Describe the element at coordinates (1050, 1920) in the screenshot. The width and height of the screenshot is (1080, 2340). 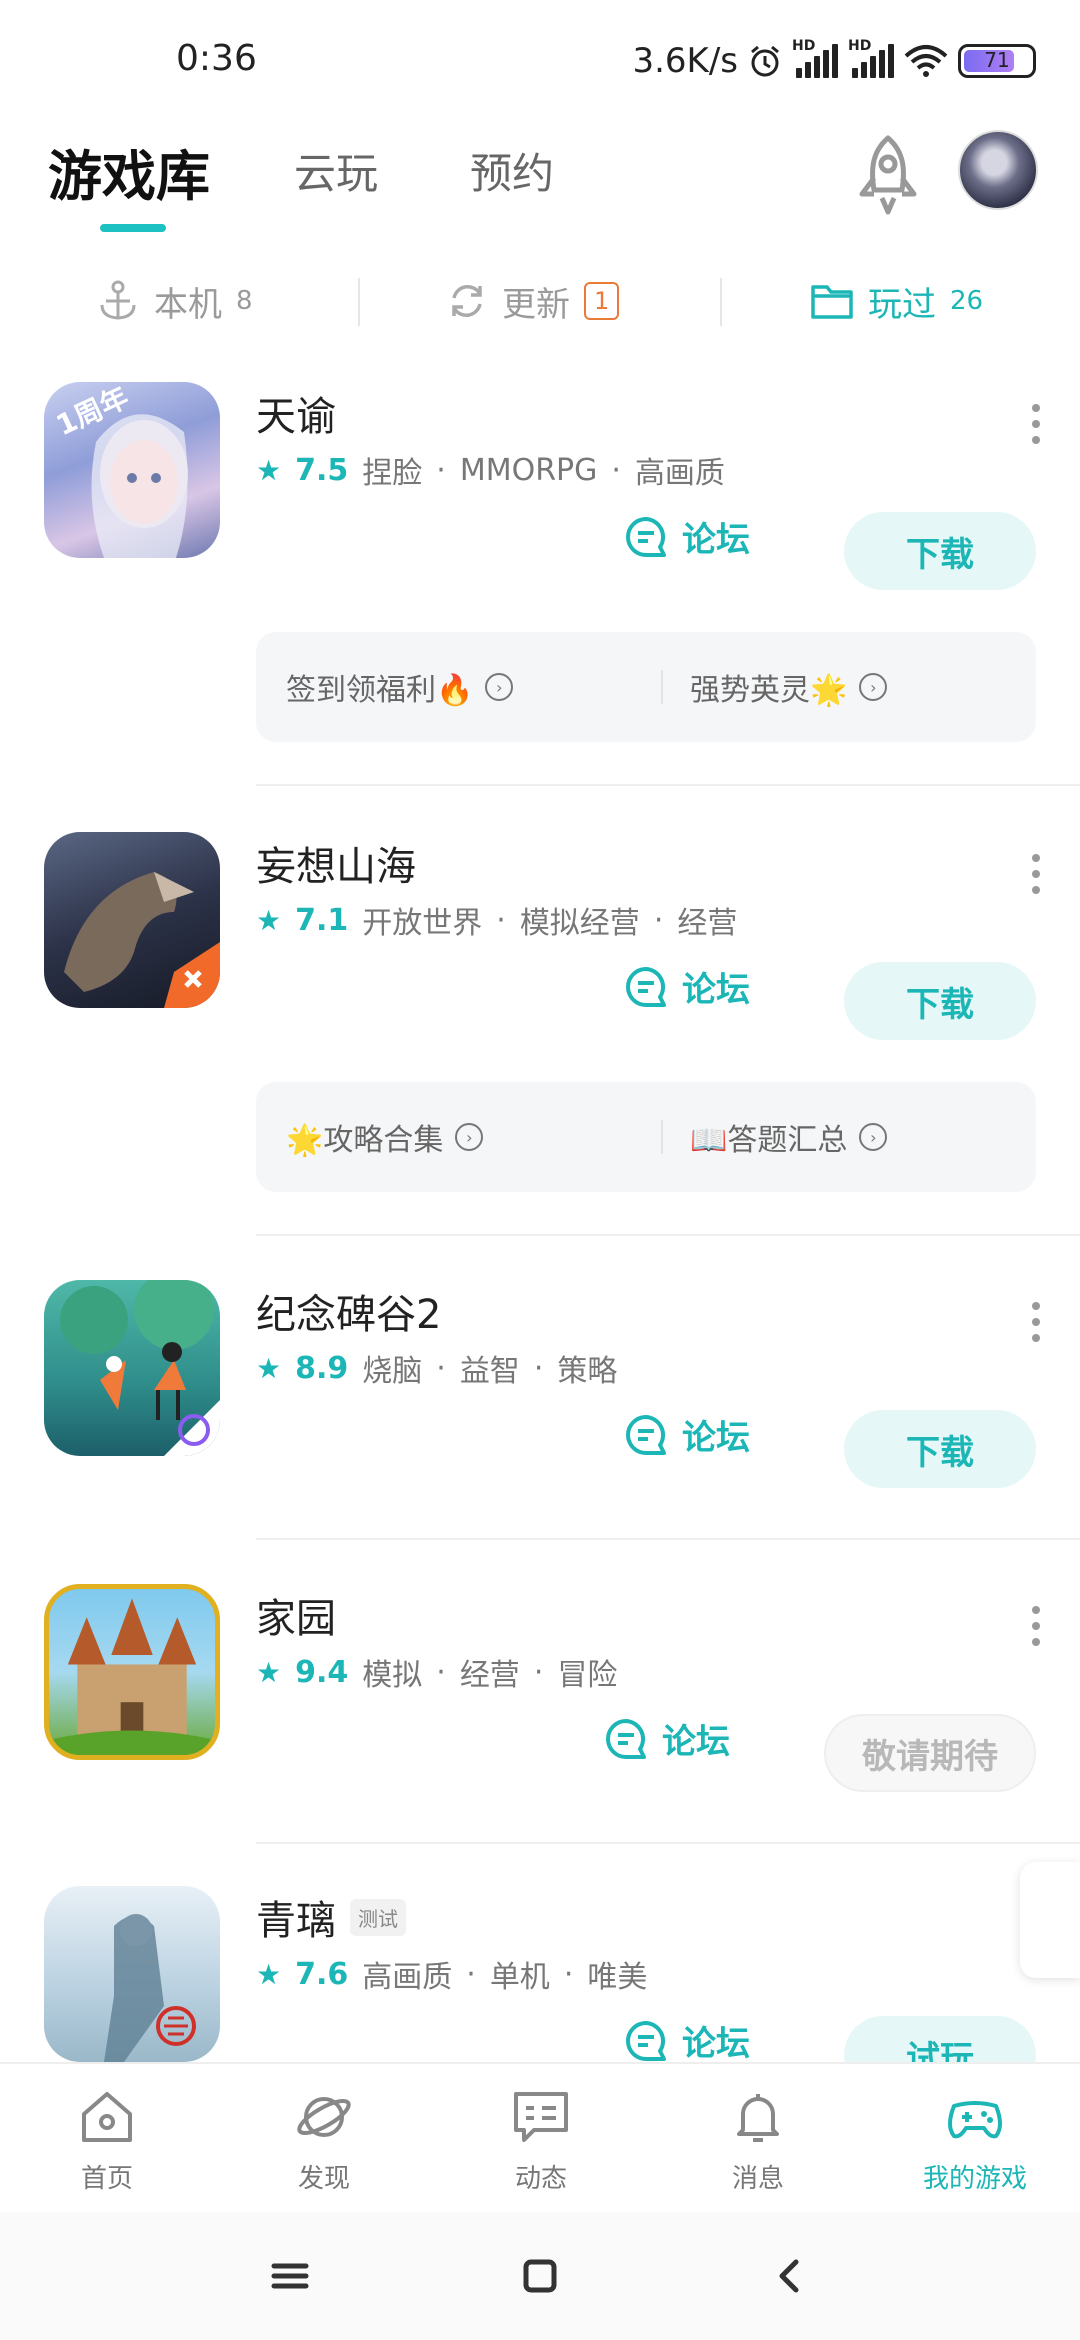
I see `floating-side-button` at that location.